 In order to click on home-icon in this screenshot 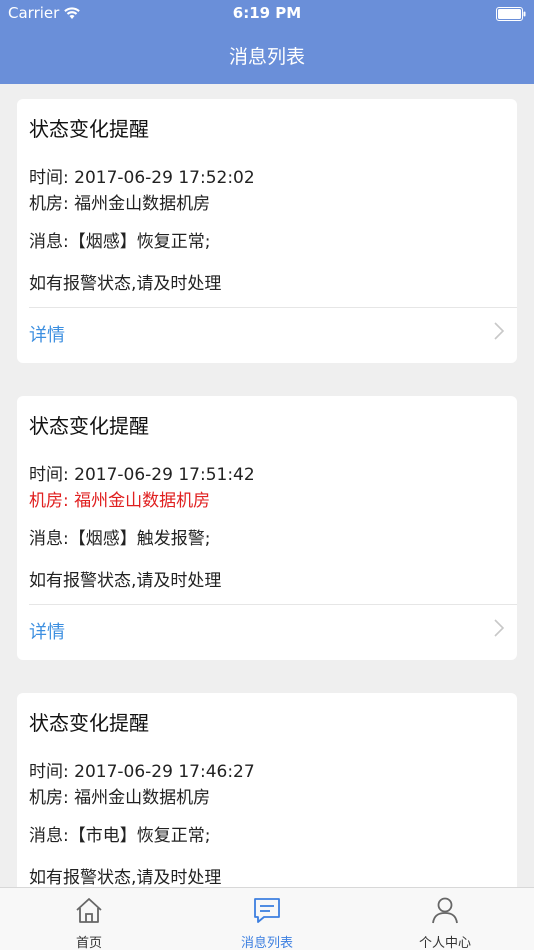, I will do `click(89, 910)`.